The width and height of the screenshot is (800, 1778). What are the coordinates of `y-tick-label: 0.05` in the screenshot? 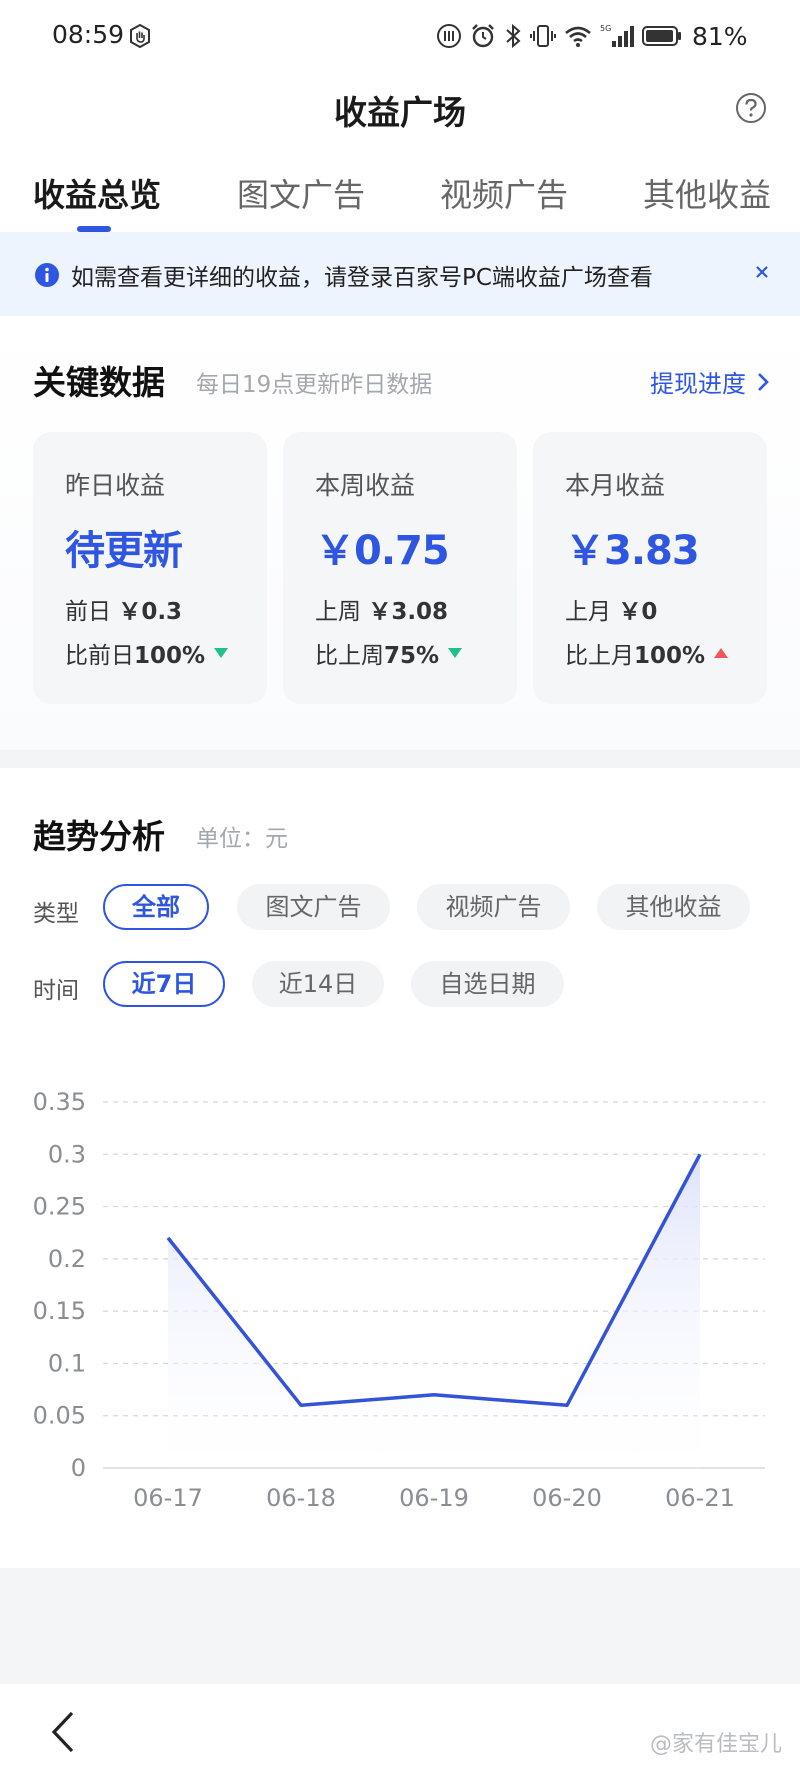 It's located at (59, 1416).